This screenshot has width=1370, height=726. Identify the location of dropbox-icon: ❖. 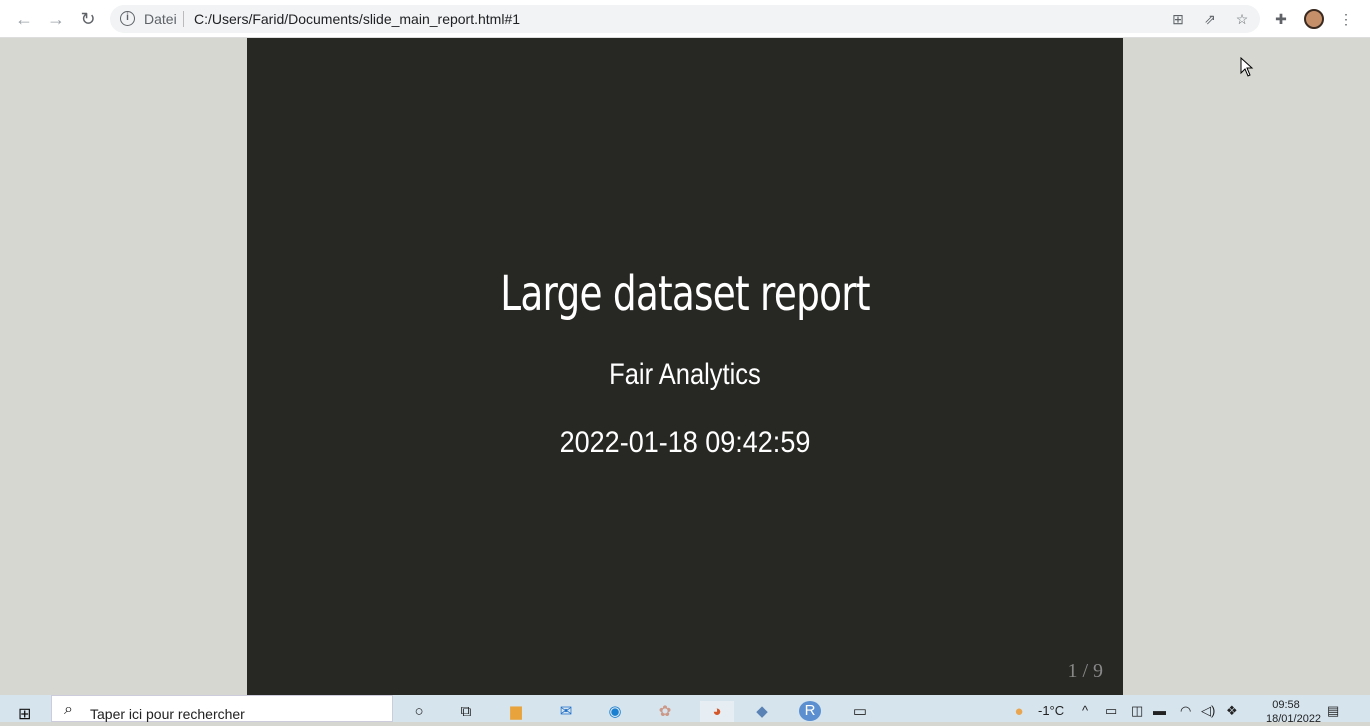
(1232, 711).